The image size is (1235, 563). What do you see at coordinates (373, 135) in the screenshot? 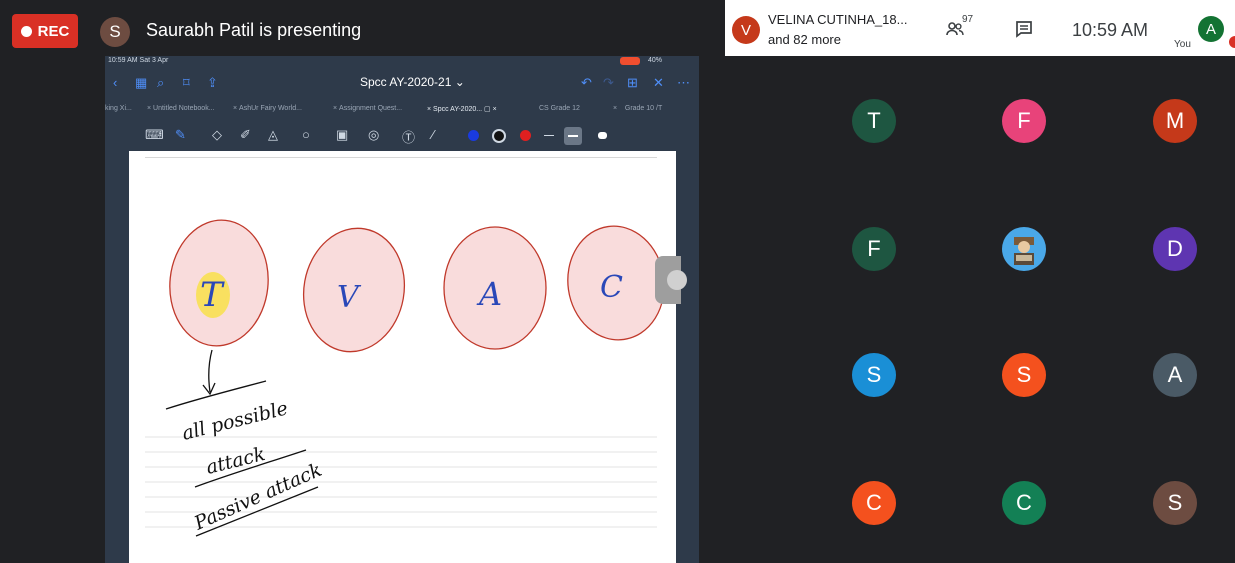
I see `camera-icon: ◎` at bounding box center [373, 135].